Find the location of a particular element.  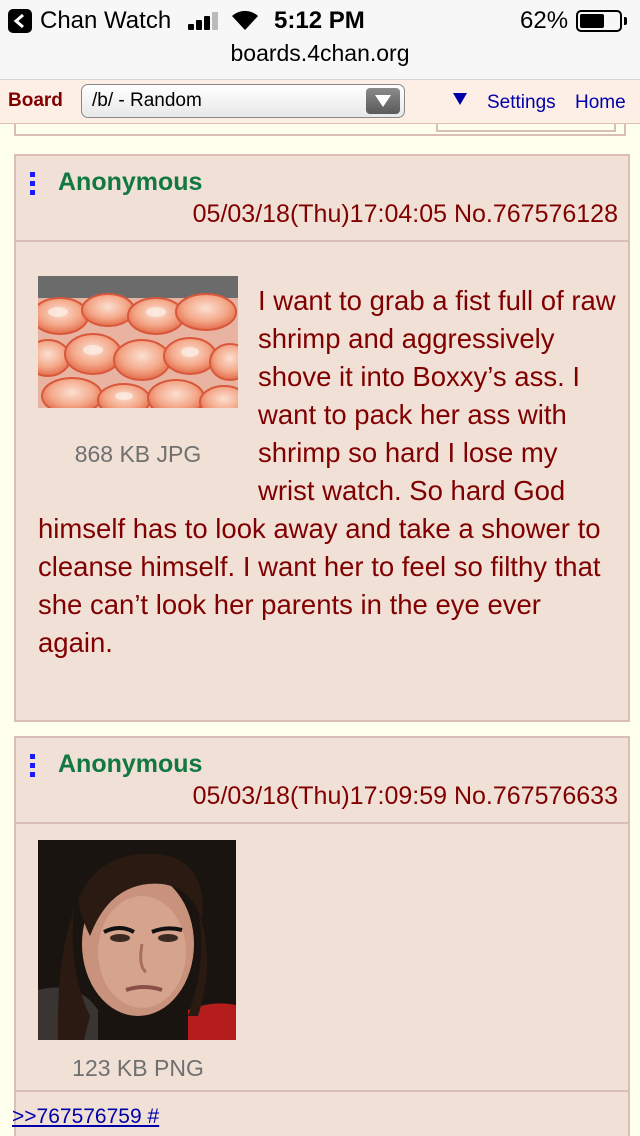

board-toolbar: Board /b/ - Random Settings Home is located at coordinates (320, 102).